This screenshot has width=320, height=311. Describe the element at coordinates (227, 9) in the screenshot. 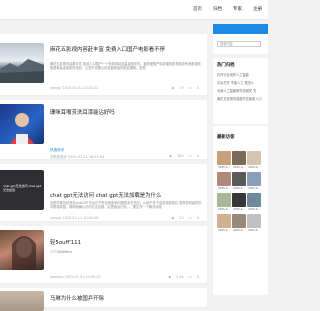

I see `main-nav: 首页 归档 专家 注册` at that location.